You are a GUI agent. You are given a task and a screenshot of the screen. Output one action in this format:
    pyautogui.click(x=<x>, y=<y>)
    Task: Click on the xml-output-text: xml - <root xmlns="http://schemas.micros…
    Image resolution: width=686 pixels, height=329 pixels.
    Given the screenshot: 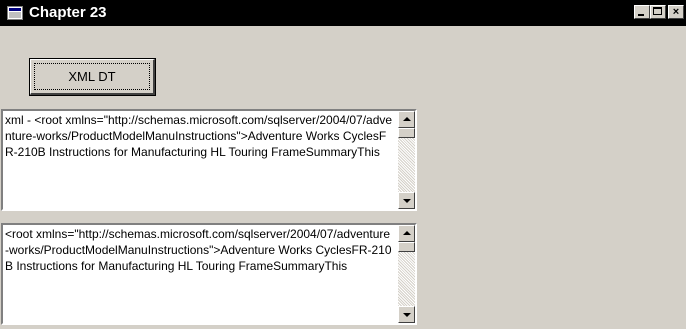 What is the action you would take?
    pyautogui.click(x=199, y=136)
    